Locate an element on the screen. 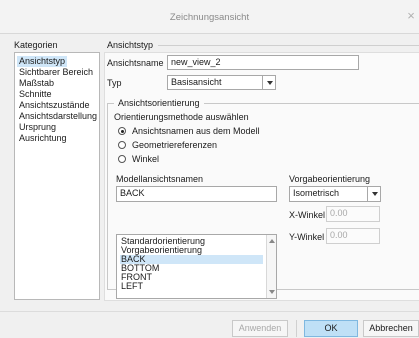 The height and width of the screenshot is (338, 419). category-item-schnitte: Schnitte is located at coordinates (35, 94).